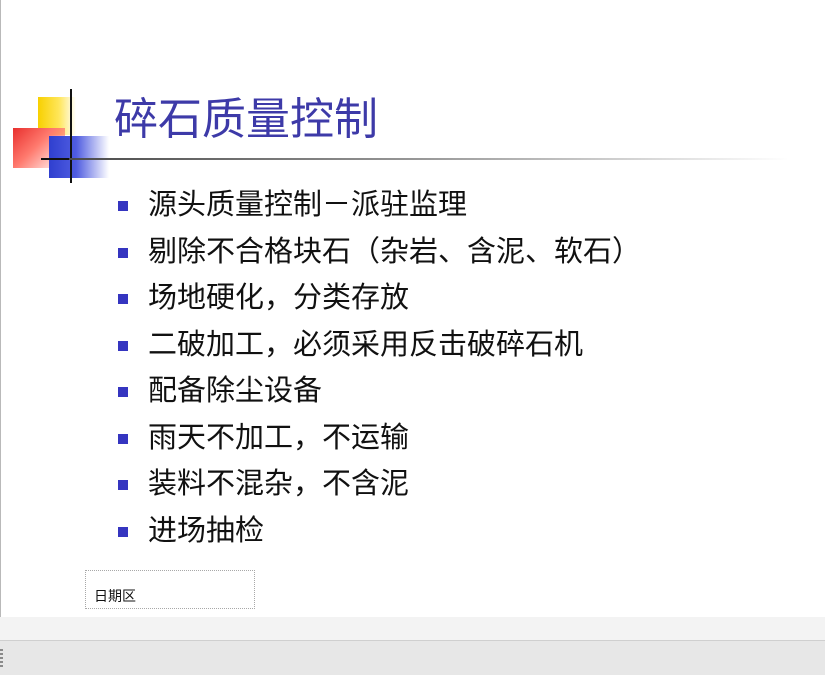  I want to click on resize-grip-icon, so click(1, 658).